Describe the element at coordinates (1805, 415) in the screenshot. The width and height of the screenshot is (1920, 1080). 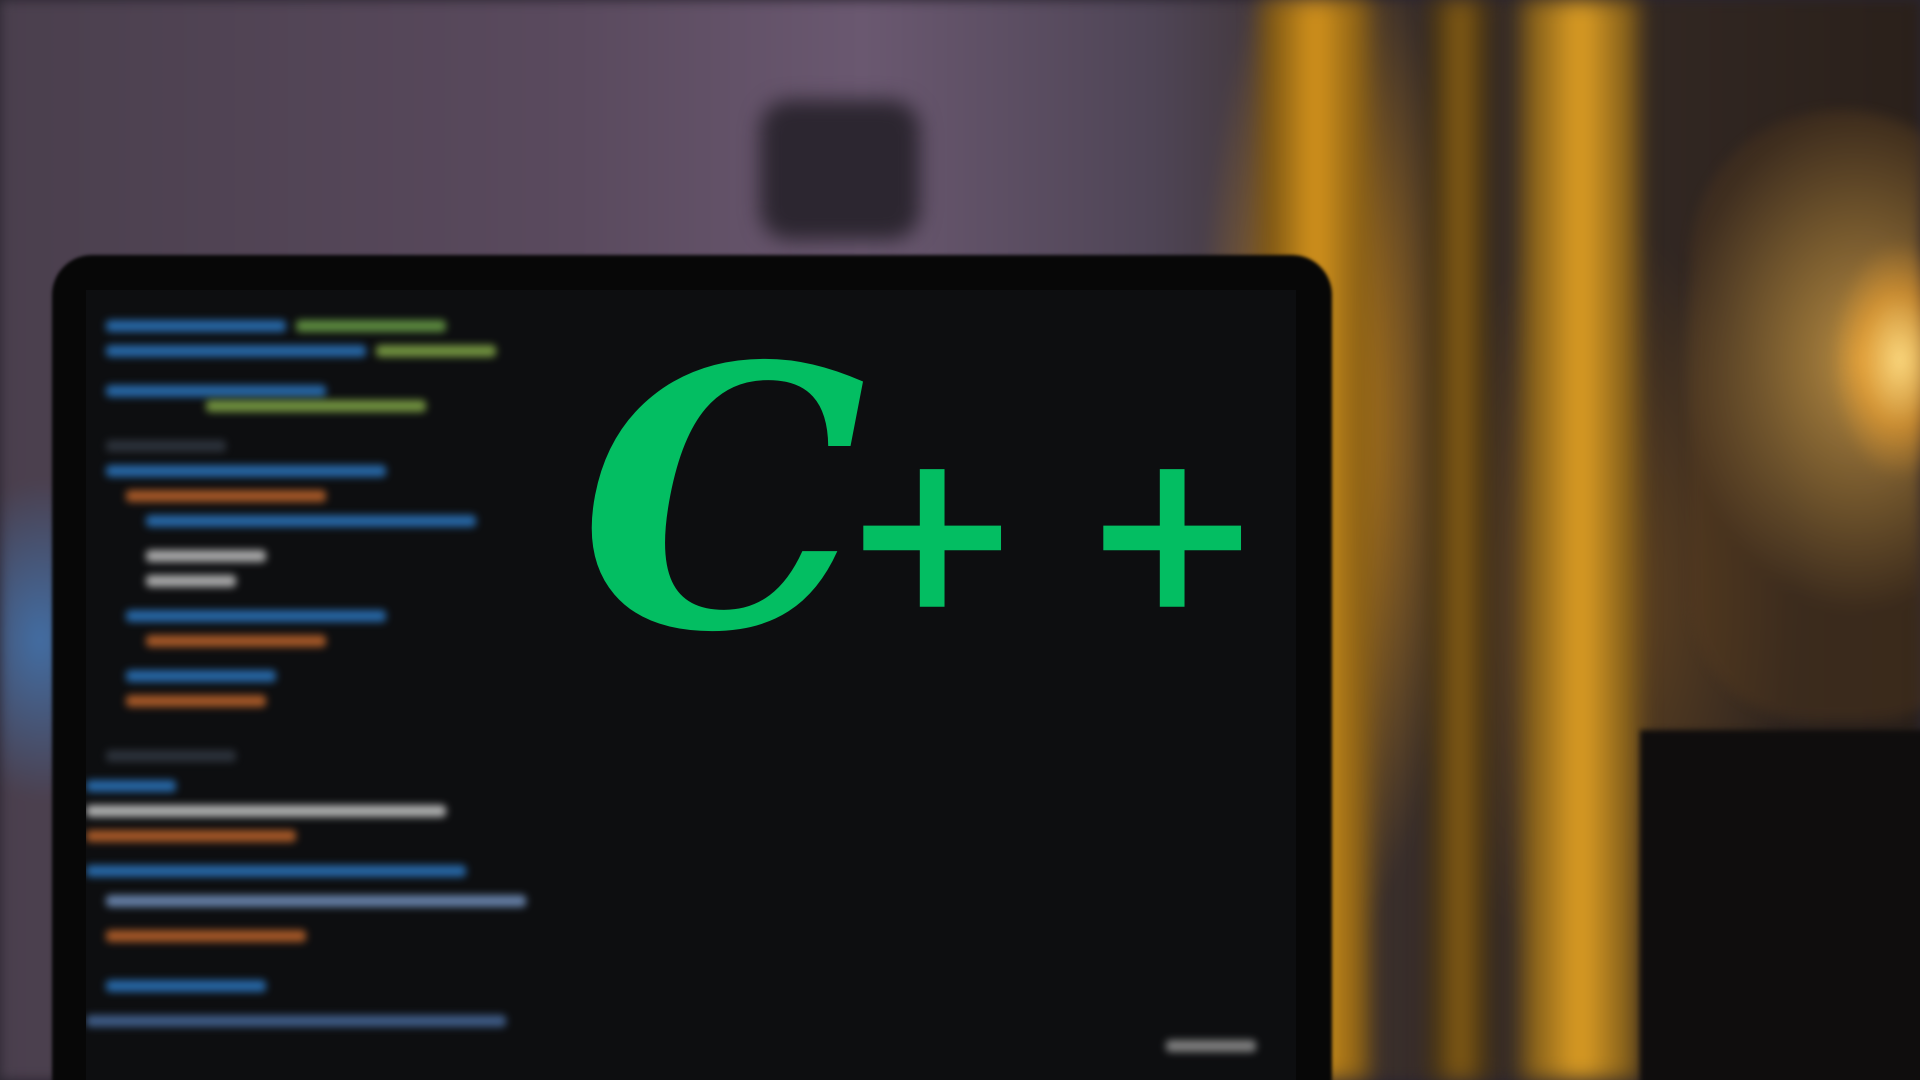
I see `light-bulb` at that location.